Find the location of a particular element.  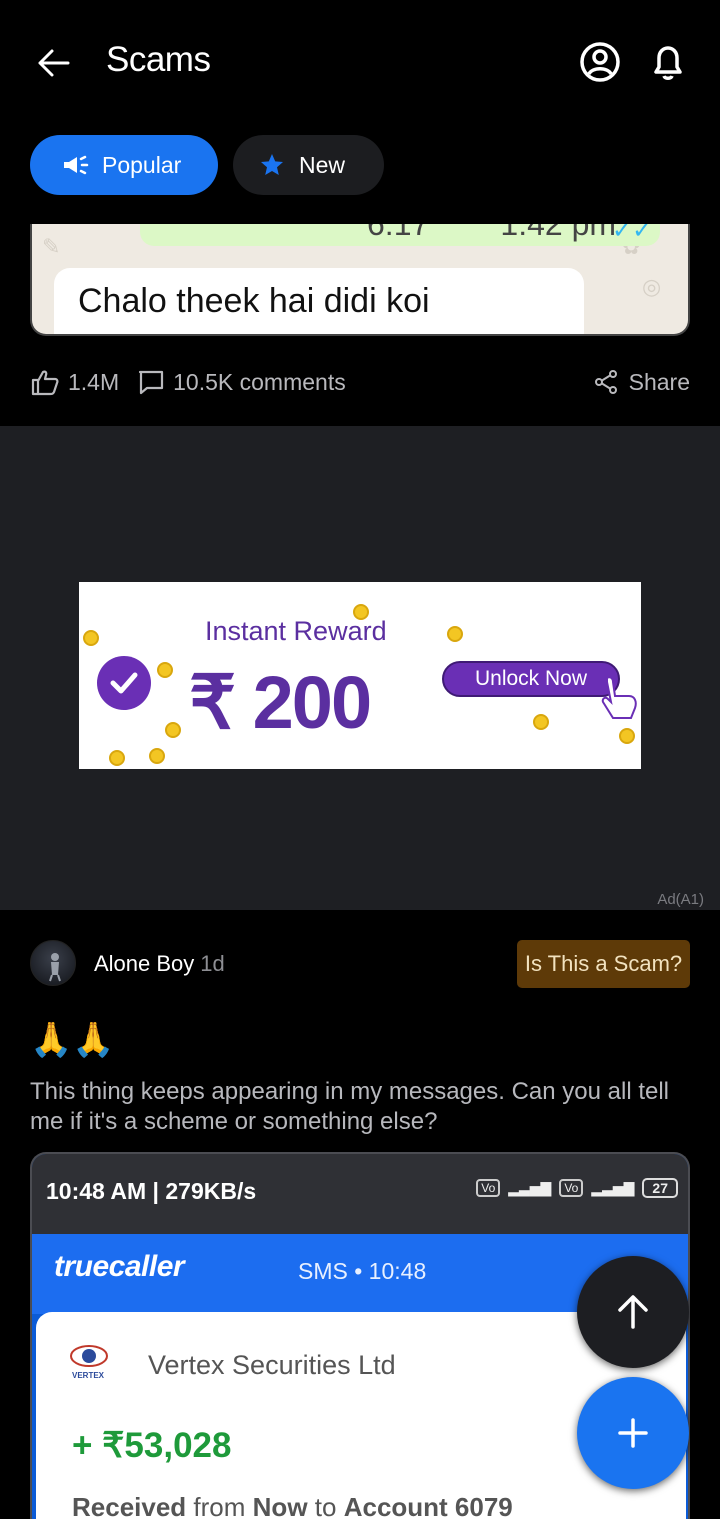

plus-icon is located at coordinates (633, 1433).